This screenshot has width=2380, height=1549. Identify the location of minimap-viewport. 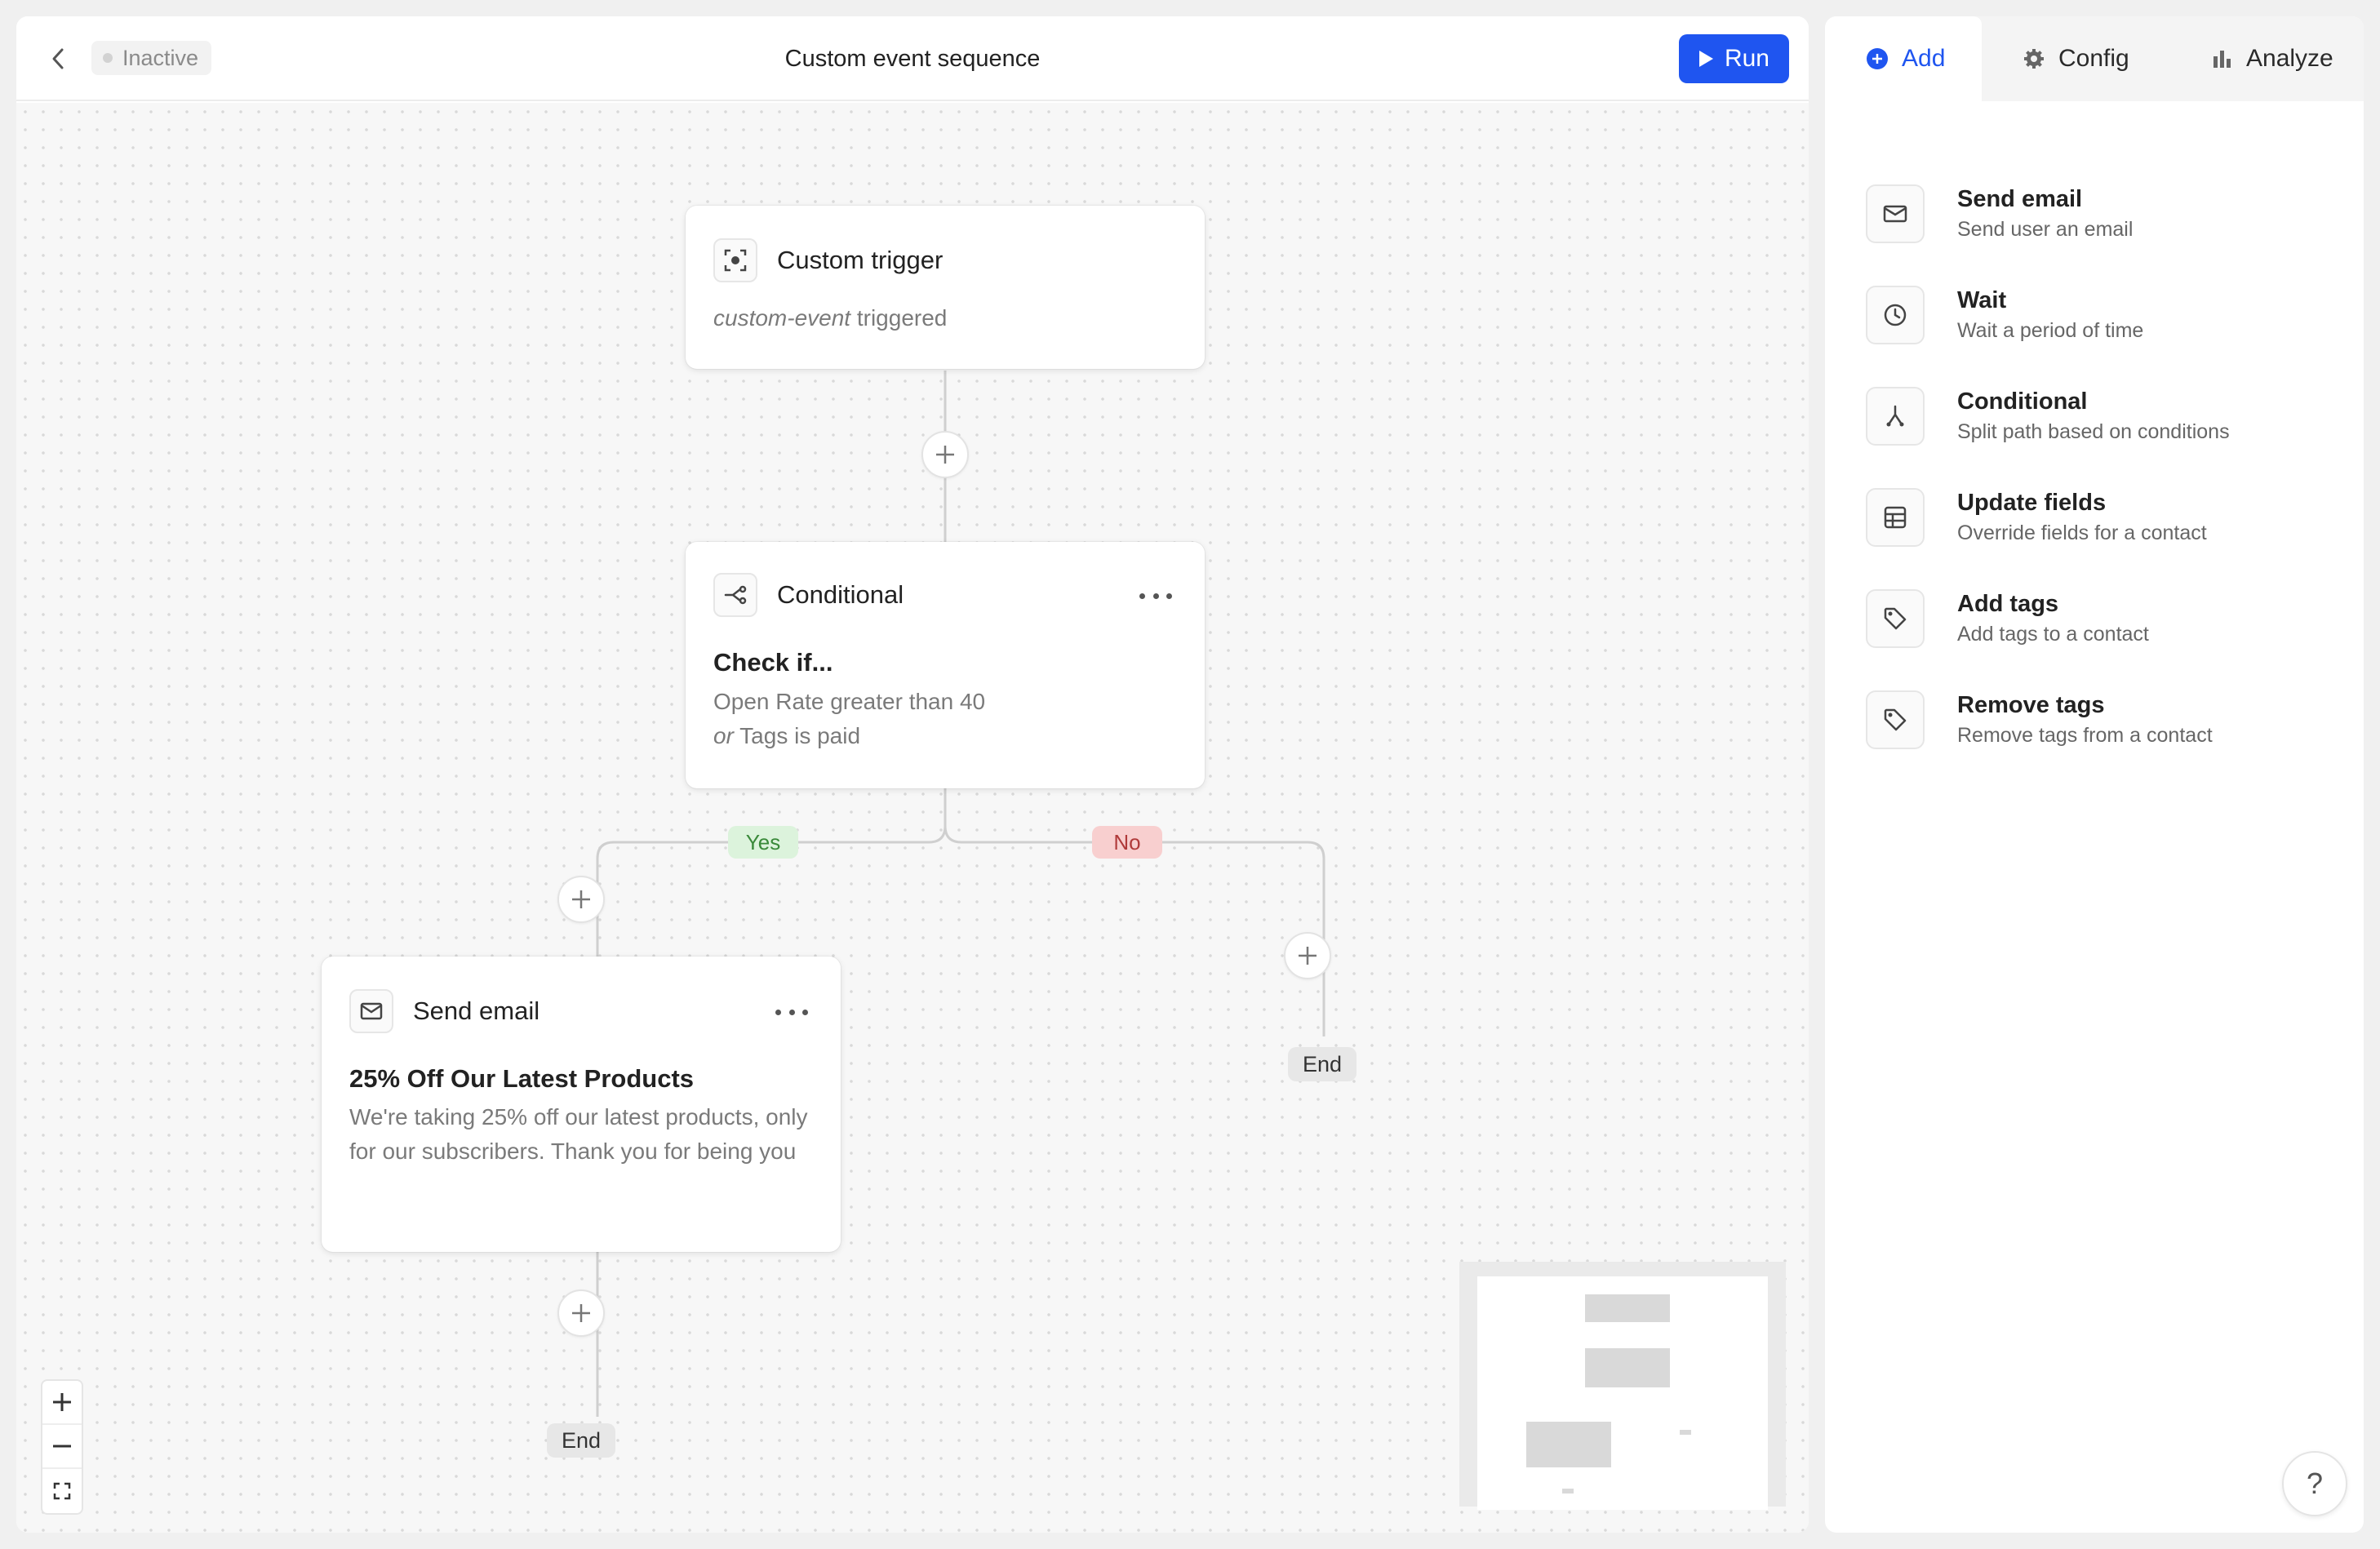
(1622, 1393).